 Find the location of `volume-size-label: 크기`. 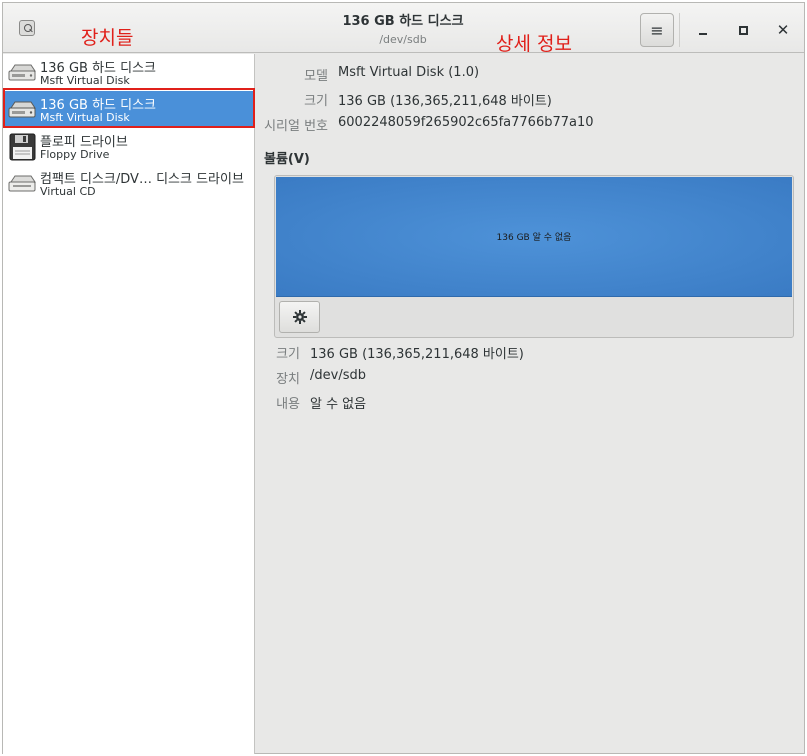

volume-size-label: 크기 is located at coordinates (288, 354).